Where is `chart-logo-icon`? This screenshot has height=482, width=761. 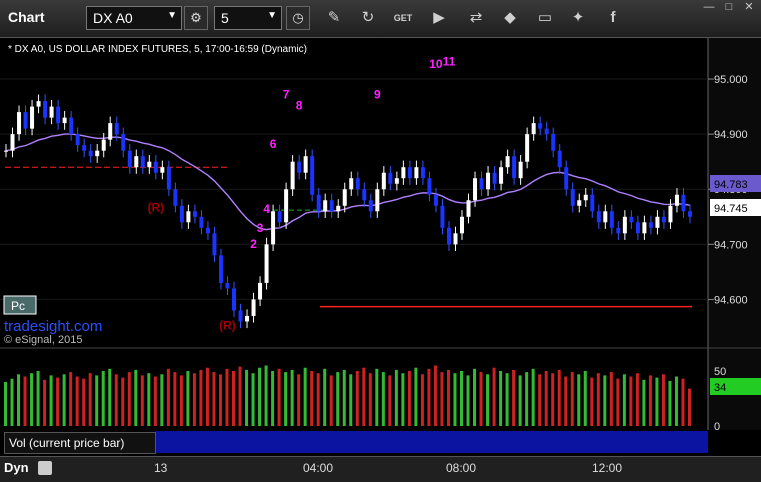 chart-logo-icon is located at coordinates (2, 18).